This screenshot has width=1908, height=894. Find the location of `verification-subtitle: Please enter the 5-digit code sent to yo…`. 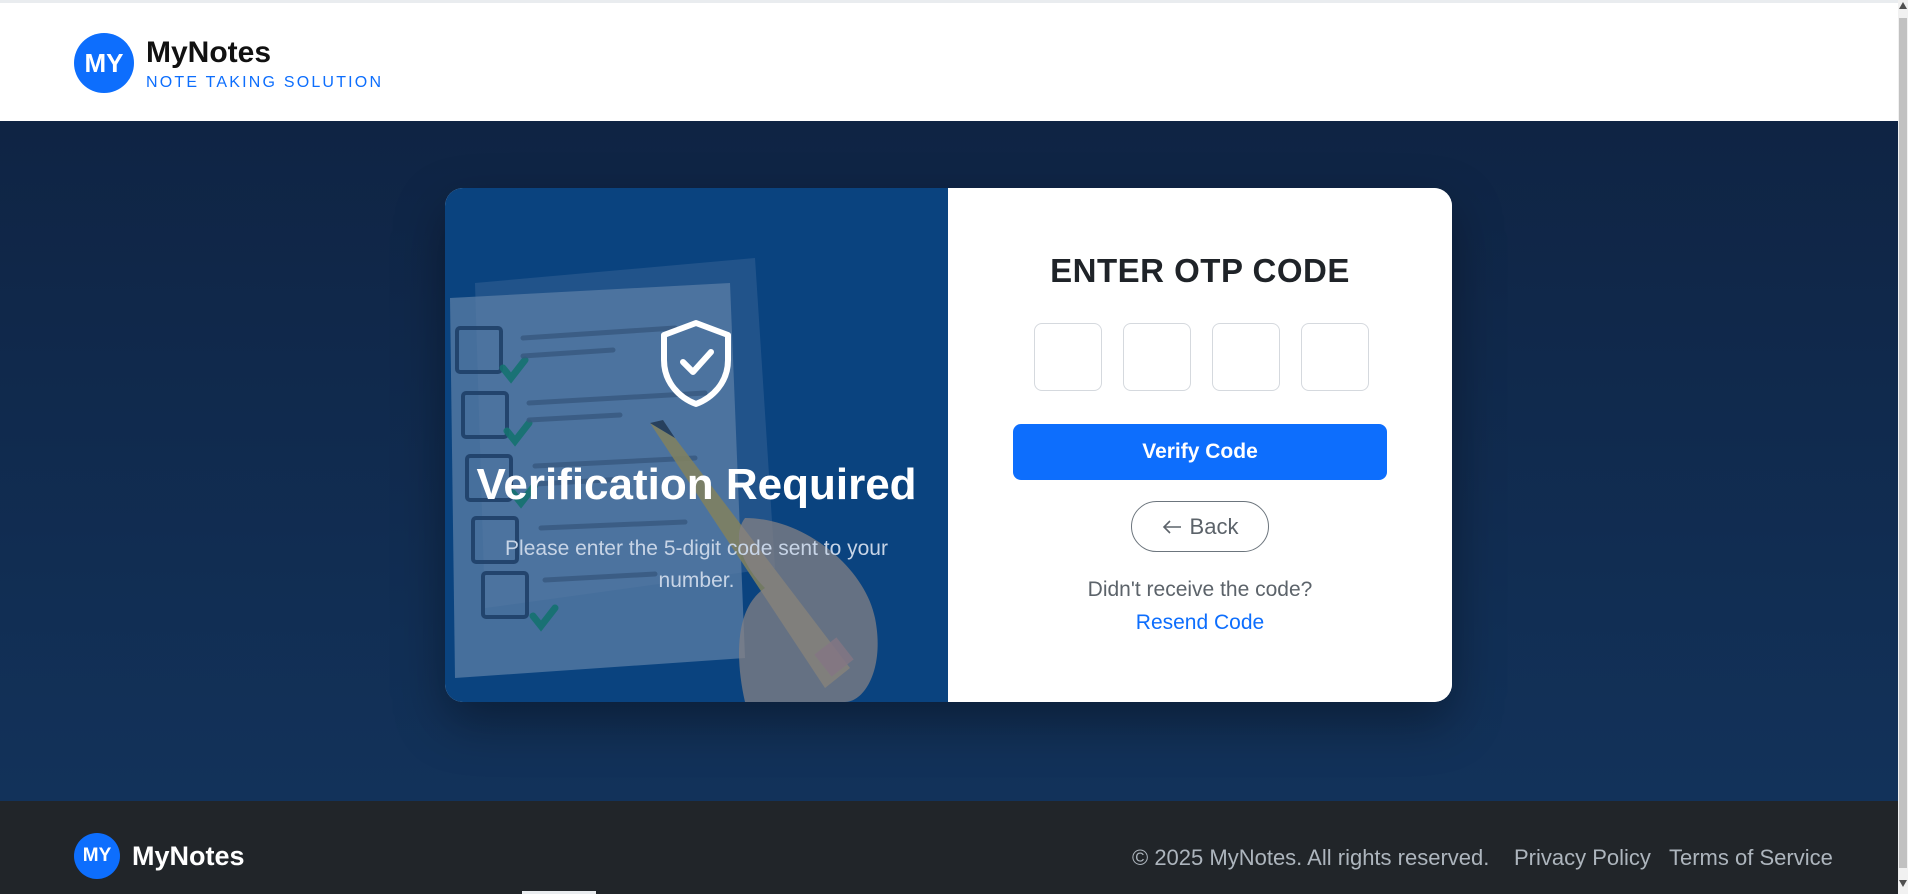

verification-subtitle: Please enter the 5-digit code sent to yo… is located at coordinates (696, 564).